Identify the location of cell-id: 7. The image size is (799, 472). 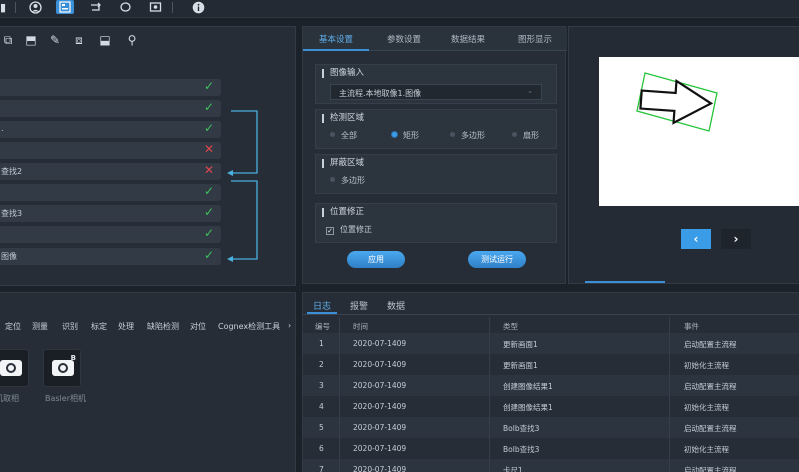
(321, 468).